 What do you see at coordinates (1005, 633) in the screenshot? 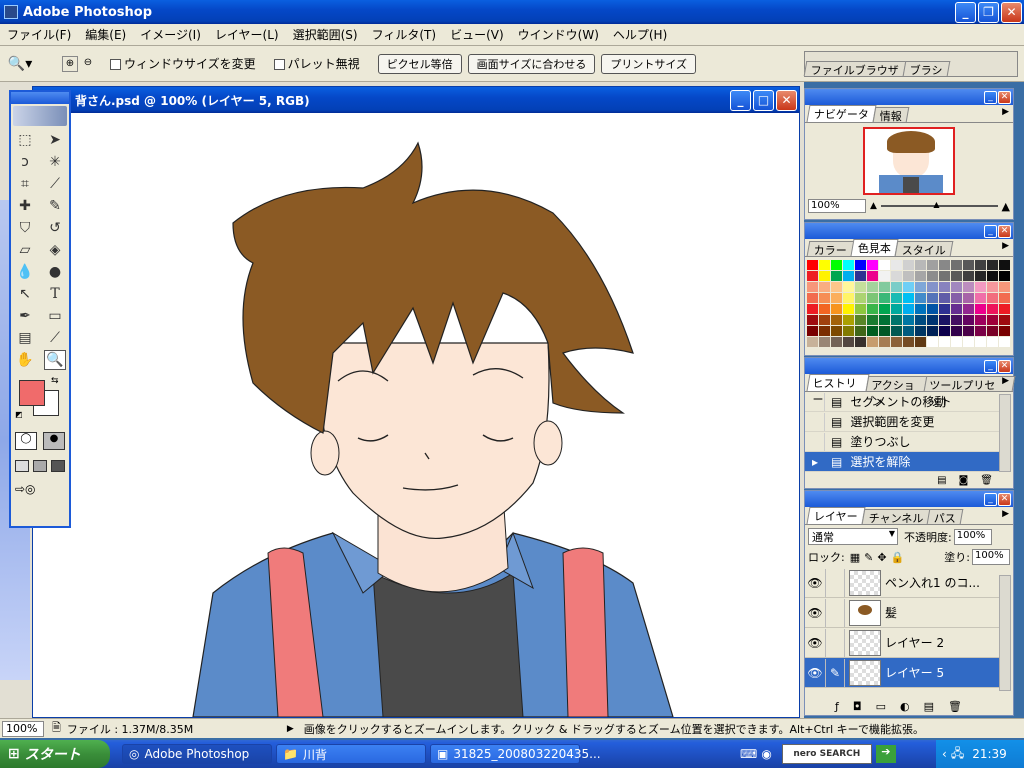
I see `layers-scrollbar` at bounding box center [1005, 633].